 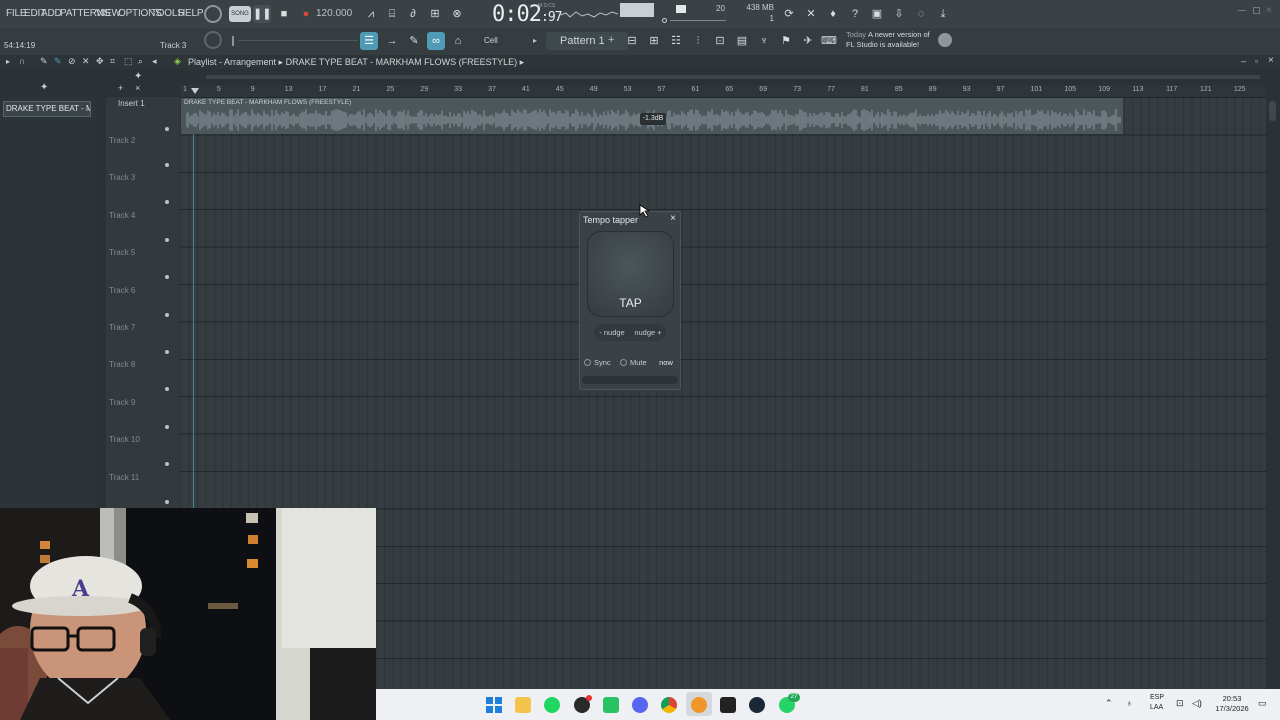 I want to click on playback-tool-icon: ◂, so click(x=154, y=61).